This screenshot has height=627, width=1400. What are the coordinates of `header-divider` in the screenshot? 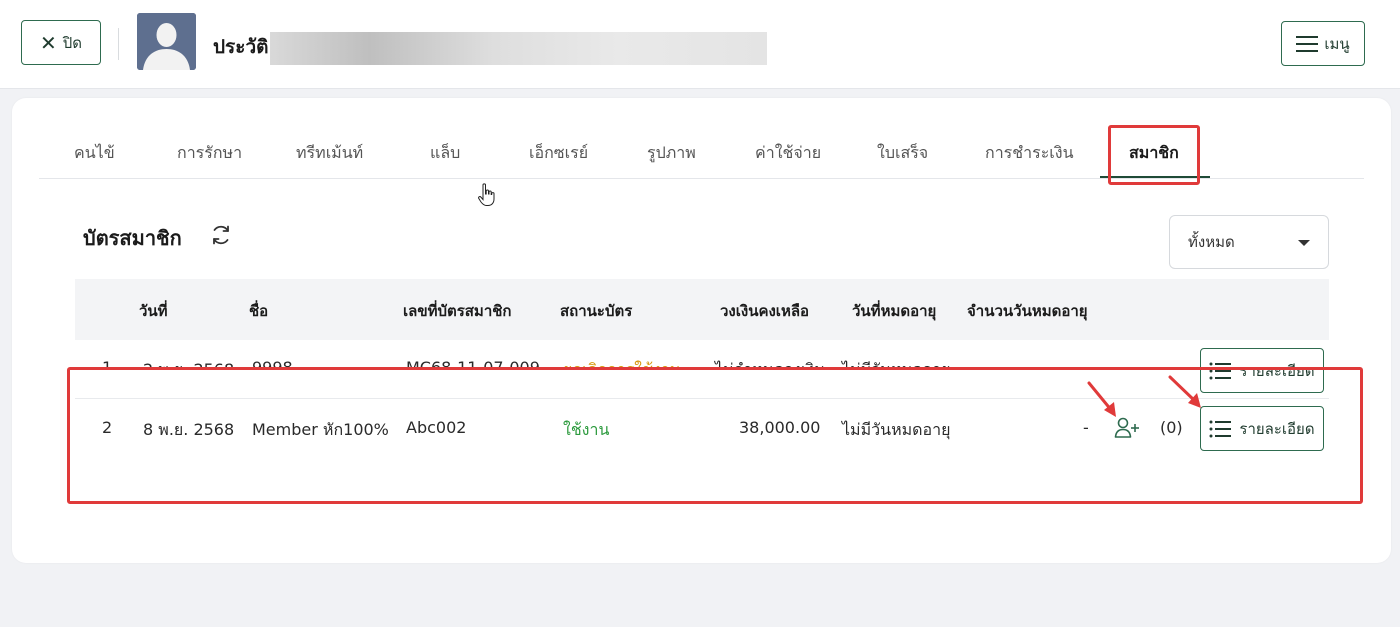 It's located at (118, 44).